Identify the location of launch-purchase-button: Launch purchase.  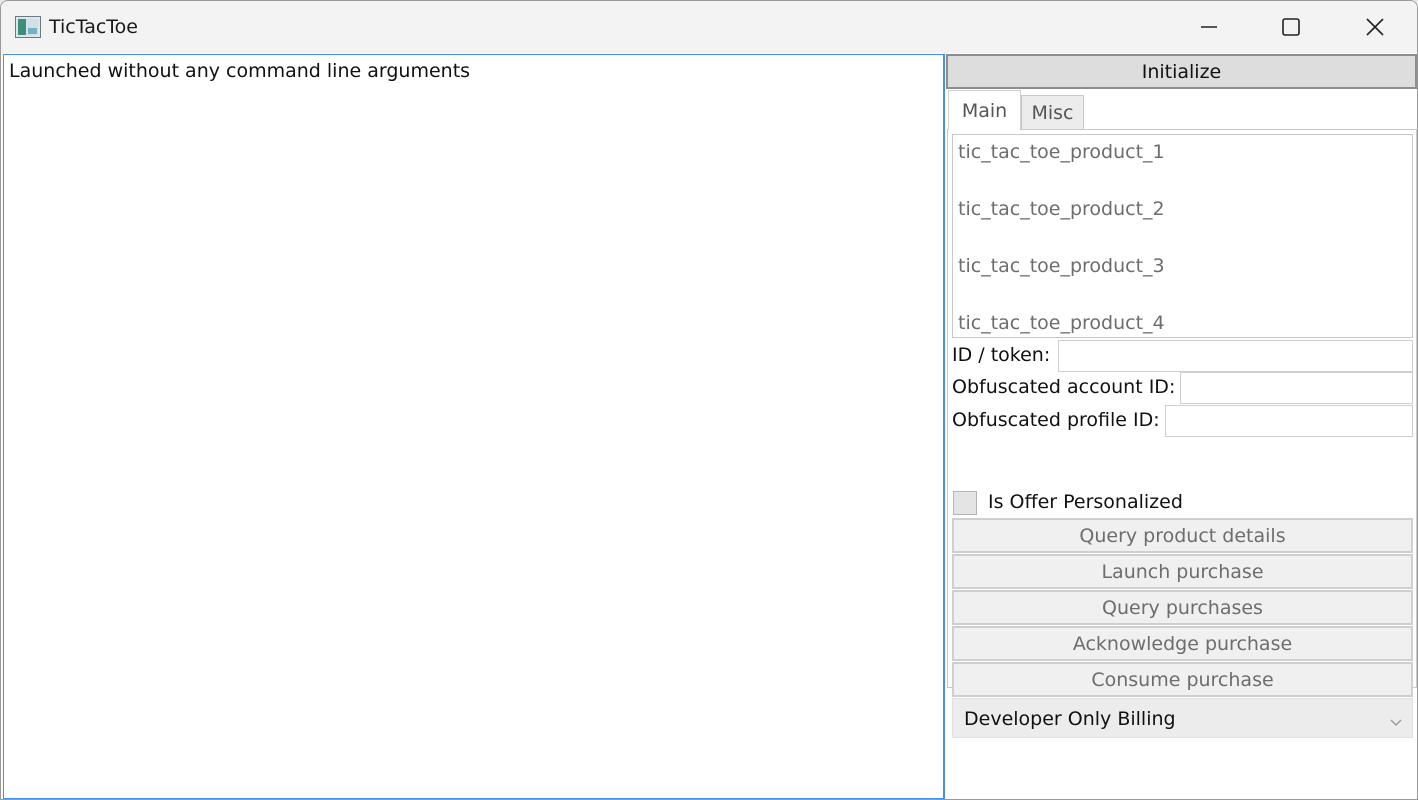
(1182, 571).